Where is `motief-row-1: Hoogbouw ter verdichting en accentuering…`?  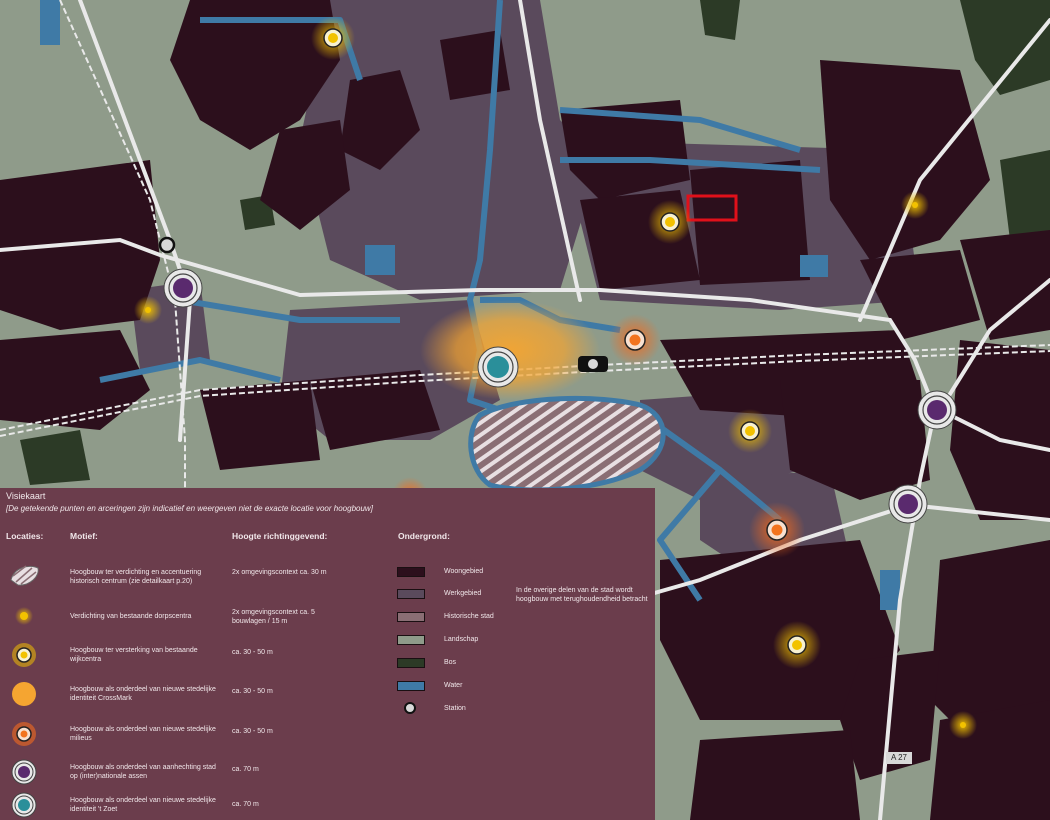
motief-row-1: Hoogbouw ter verdichting en accentuering… is located at coordinates (136, 577).